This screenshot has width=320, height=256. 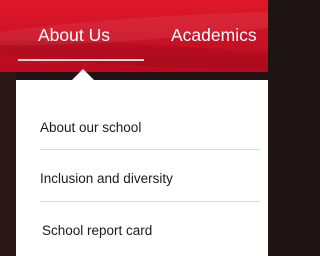 What do you see at coordinates (74, 35) in the screenshot?
I see `nav-tab-about-us: About Us` at bounding box center [74, 35].